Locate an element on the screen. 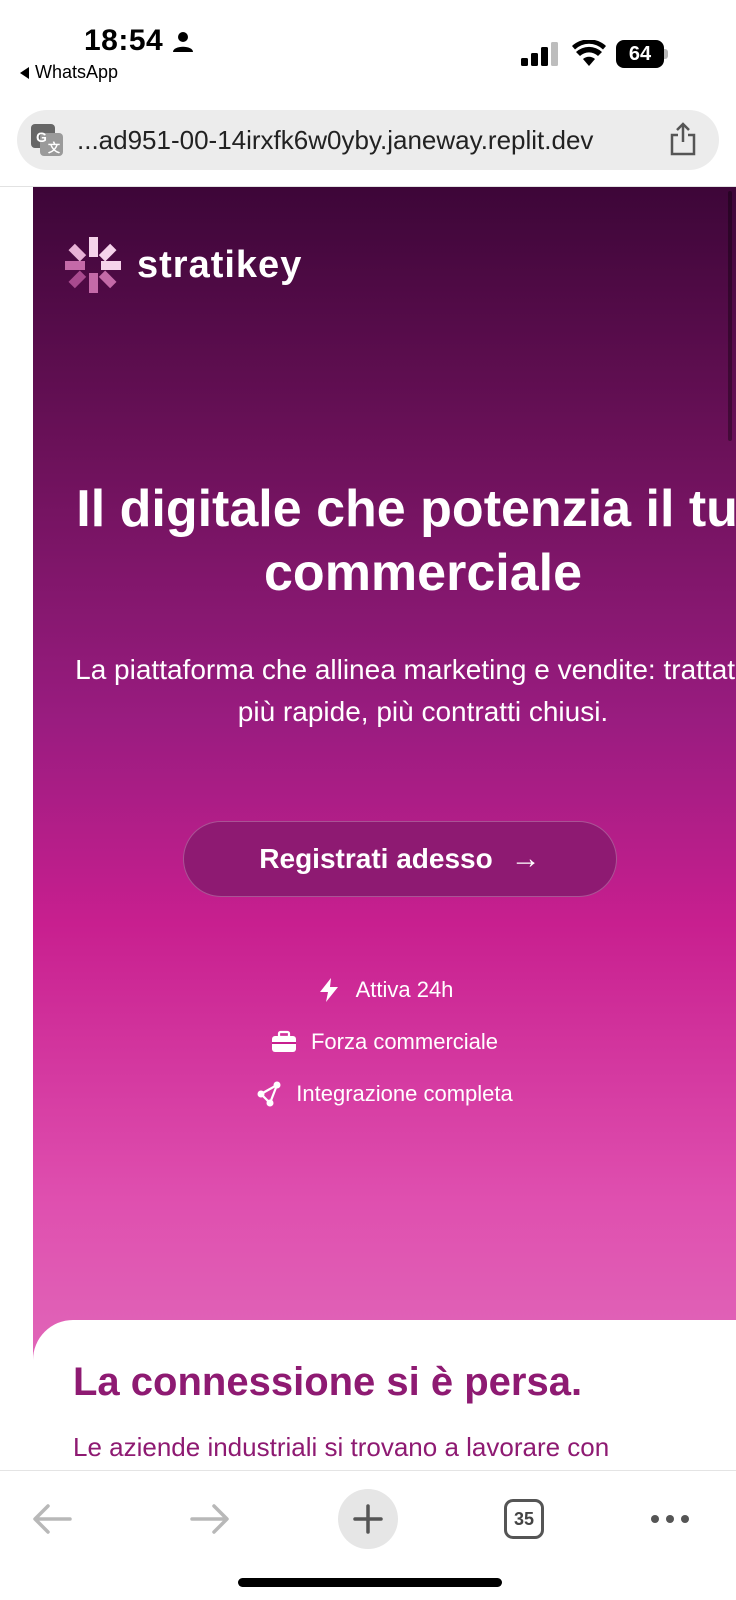 The width and height of the screenshot is (736, 1600). feature-label: Forza commerciale is located at coordinates (404, 1041).